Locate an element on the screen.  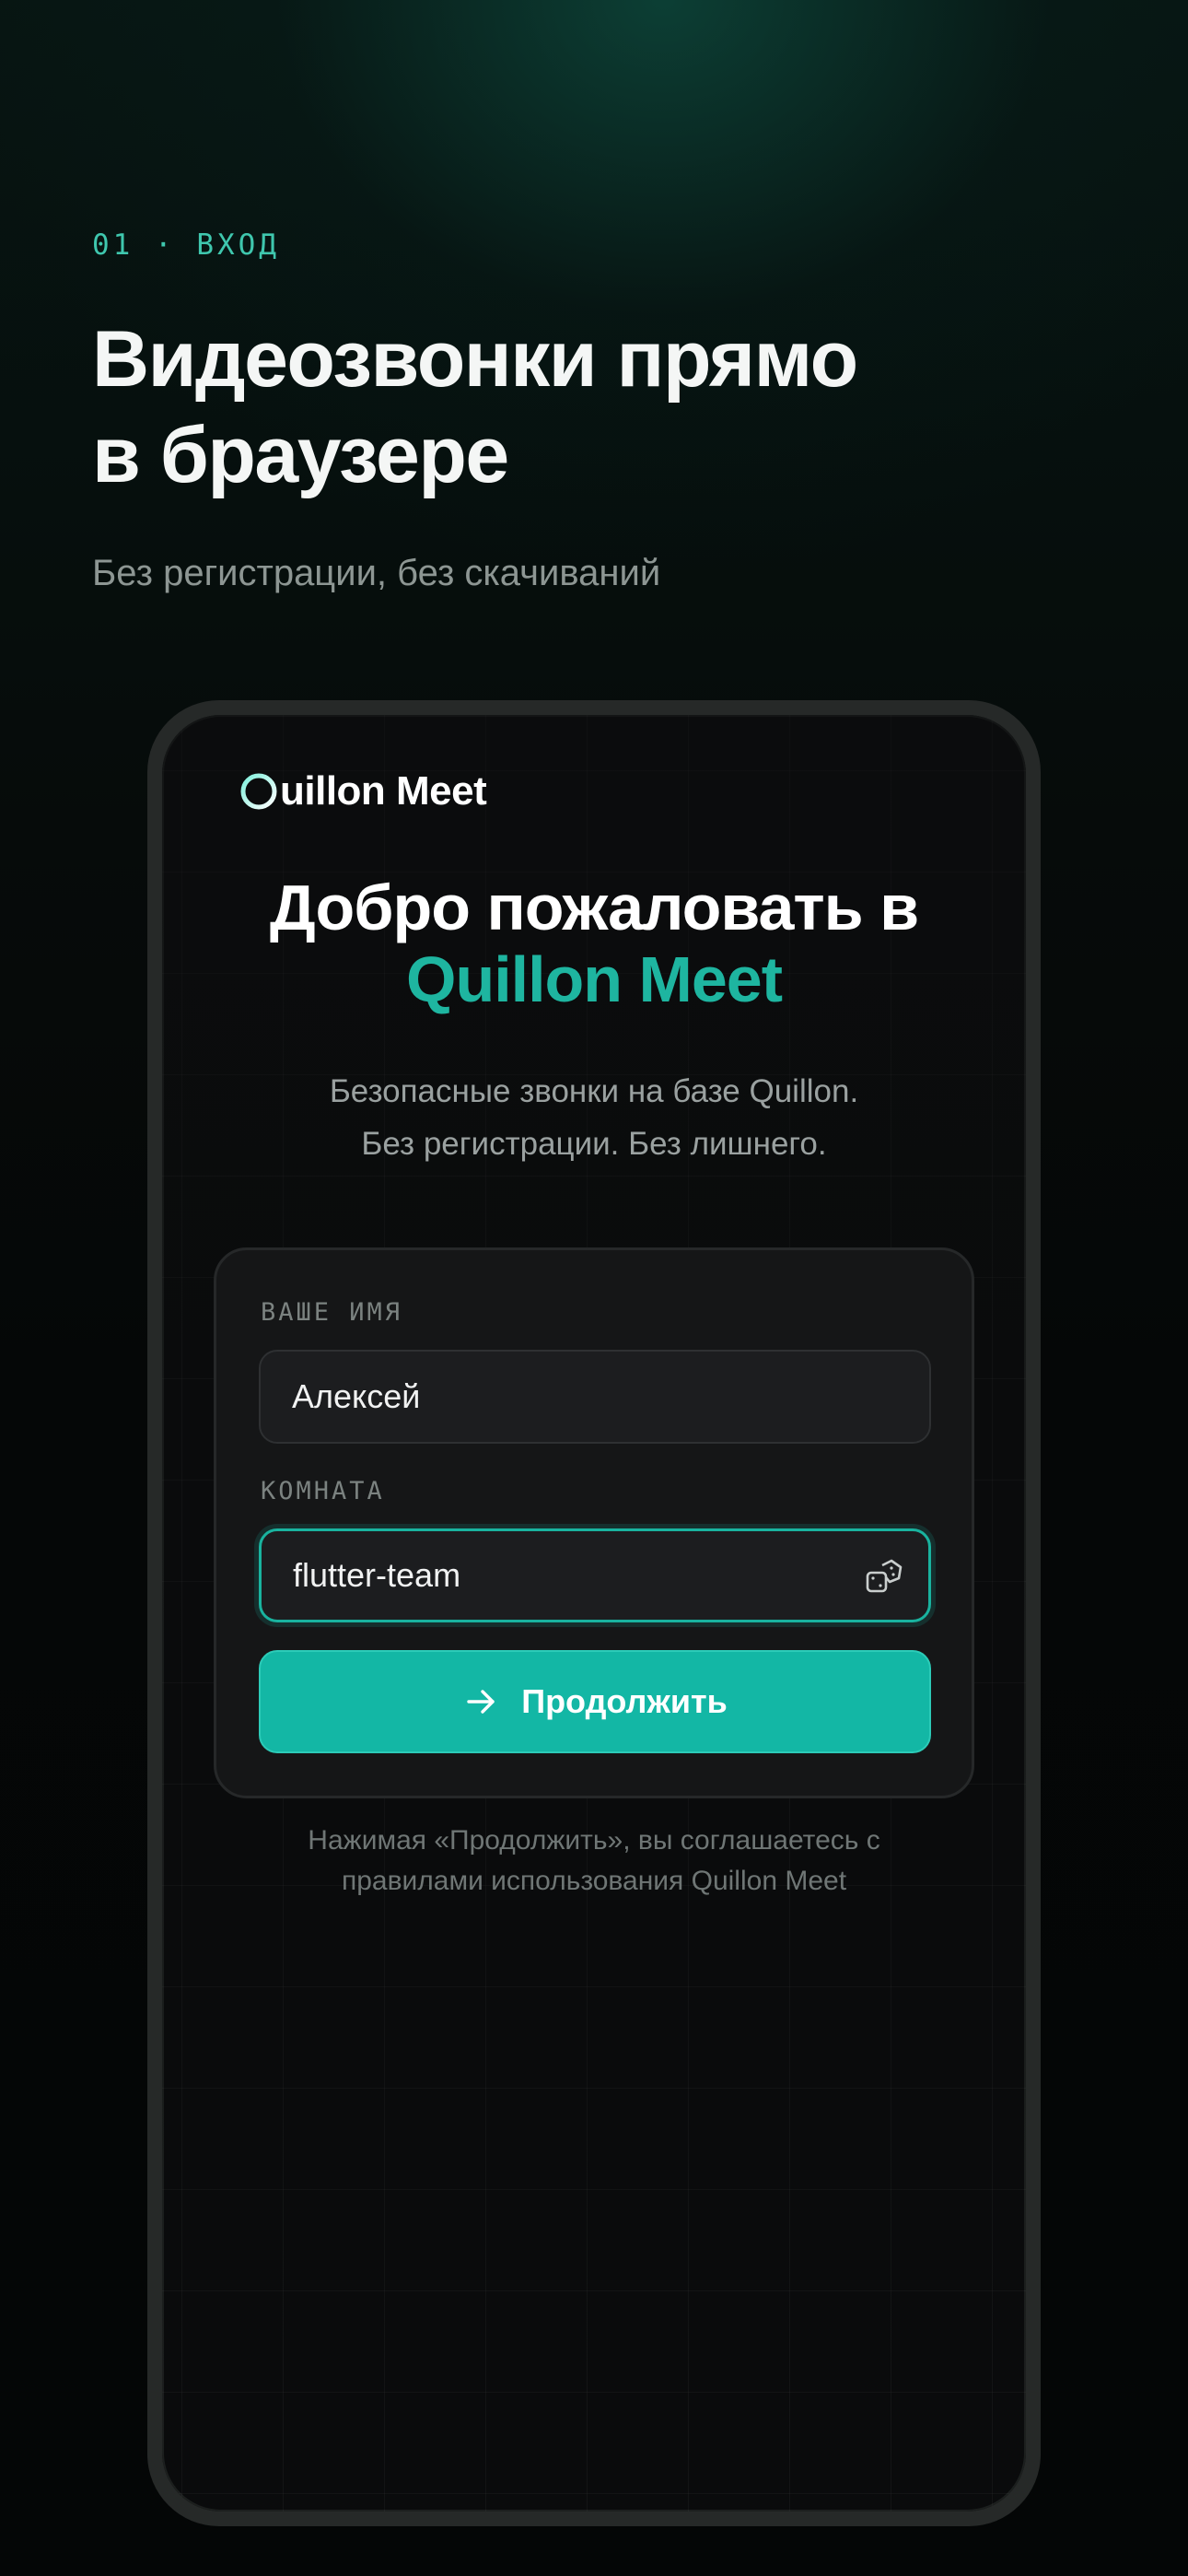
hero-title-line2: в браузере is located at coordinates (300, 455).